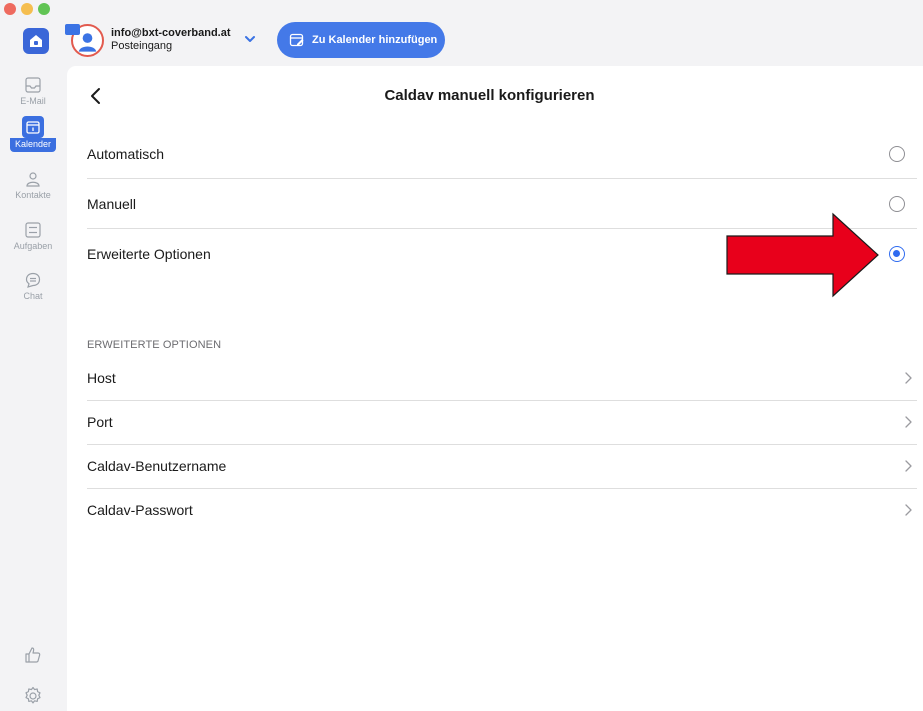 This screenshot has width=923, height=711. I want to click on add-to-calendar-button: Zu Kalender hinzufügen, so click(361, 40).